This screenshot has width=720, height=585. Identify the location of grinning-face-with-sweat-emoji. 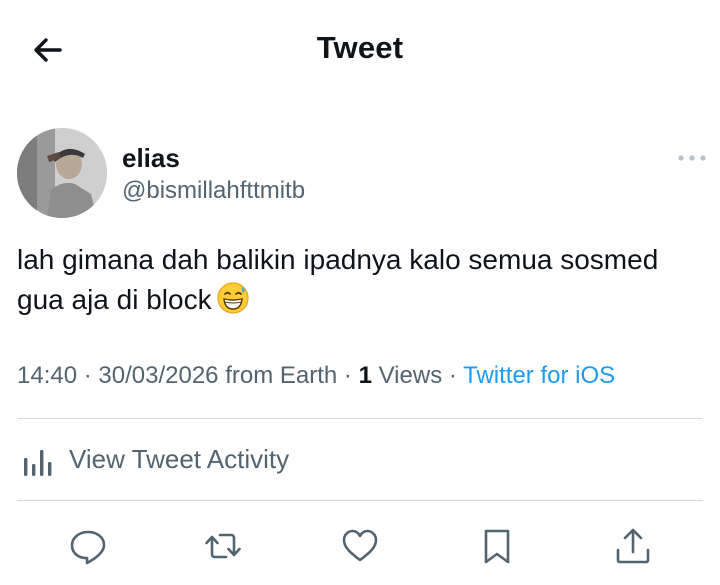
(233, 298).